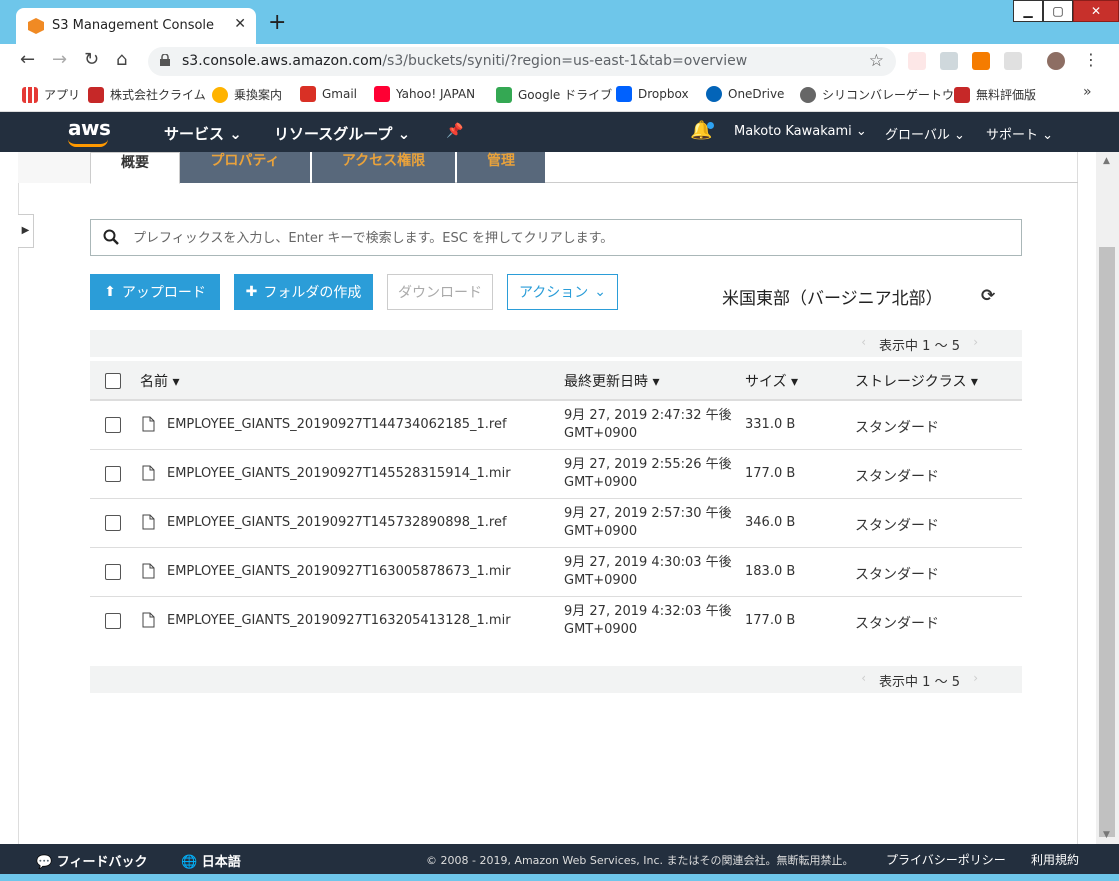 Image resolution: width=1119 pixels, height=881 pixels. Describe the element at coordinates (454, 131) in the screenshot. I see `pin-icon: 📌` at that location.